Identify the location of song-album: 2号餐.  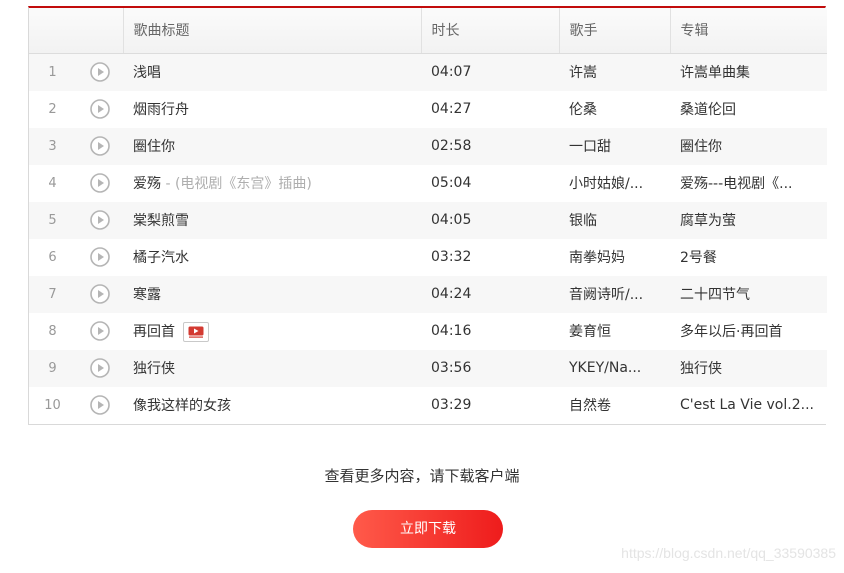
(748, 257).